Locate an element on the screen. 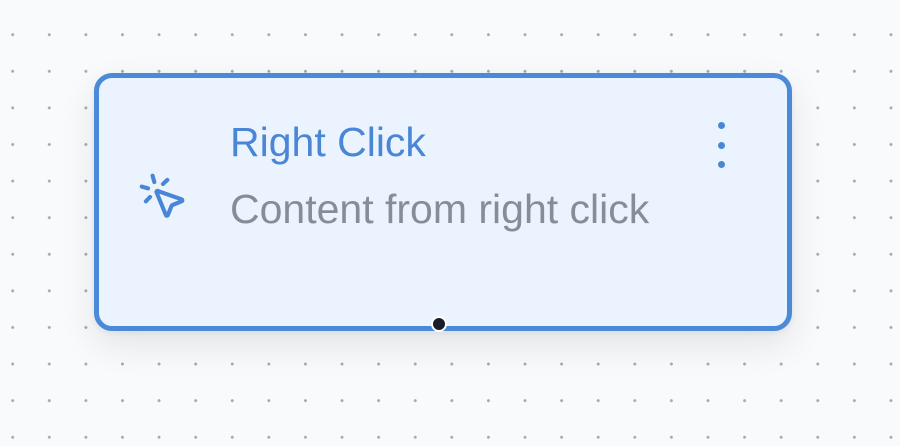  node-text: Right Click Content from right click is located at coordinates (445, 178).